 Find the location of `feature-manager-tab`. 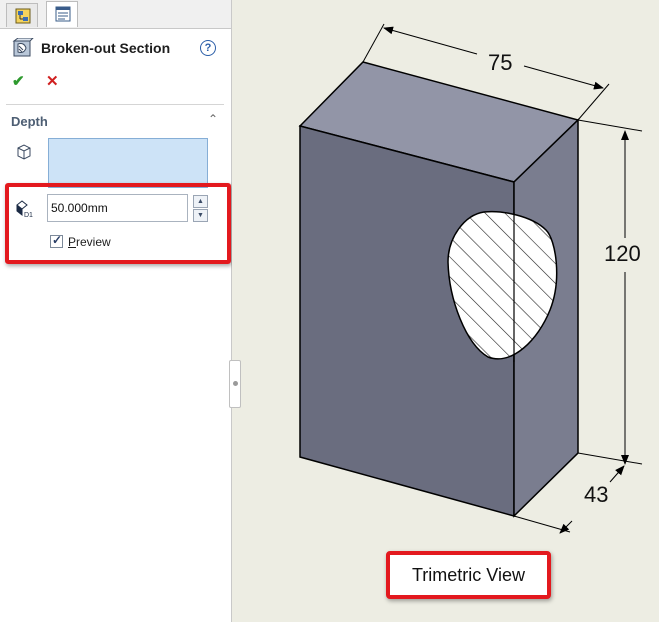

feature-manager-tab is located at coordinates (22, 15).